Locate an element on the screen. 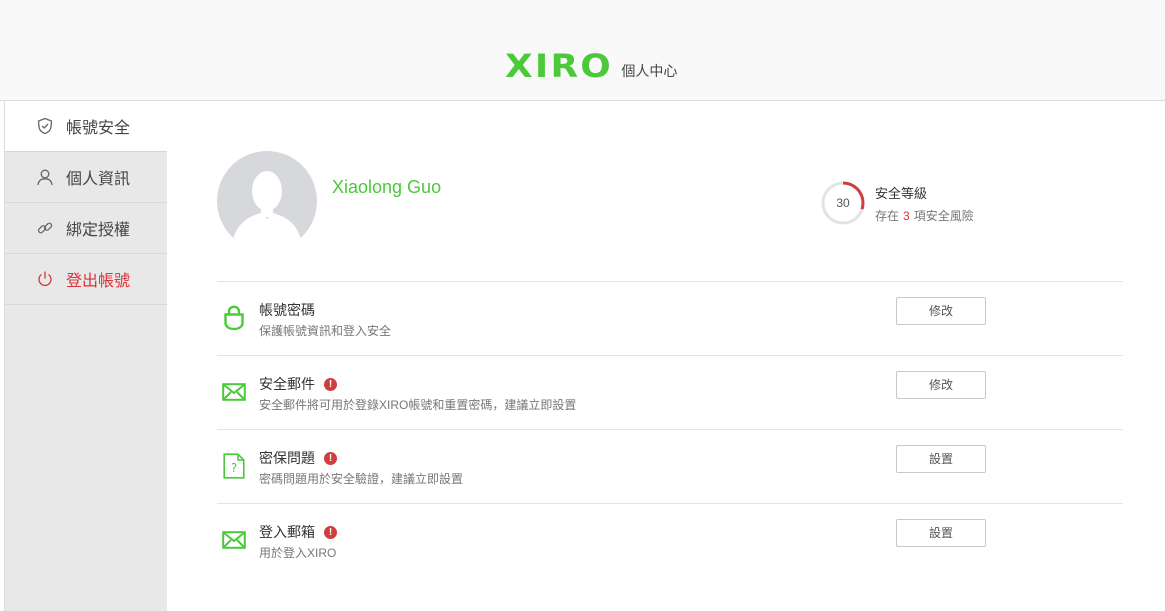  question-doc-icon: ? is located at coordinates (234, 466).